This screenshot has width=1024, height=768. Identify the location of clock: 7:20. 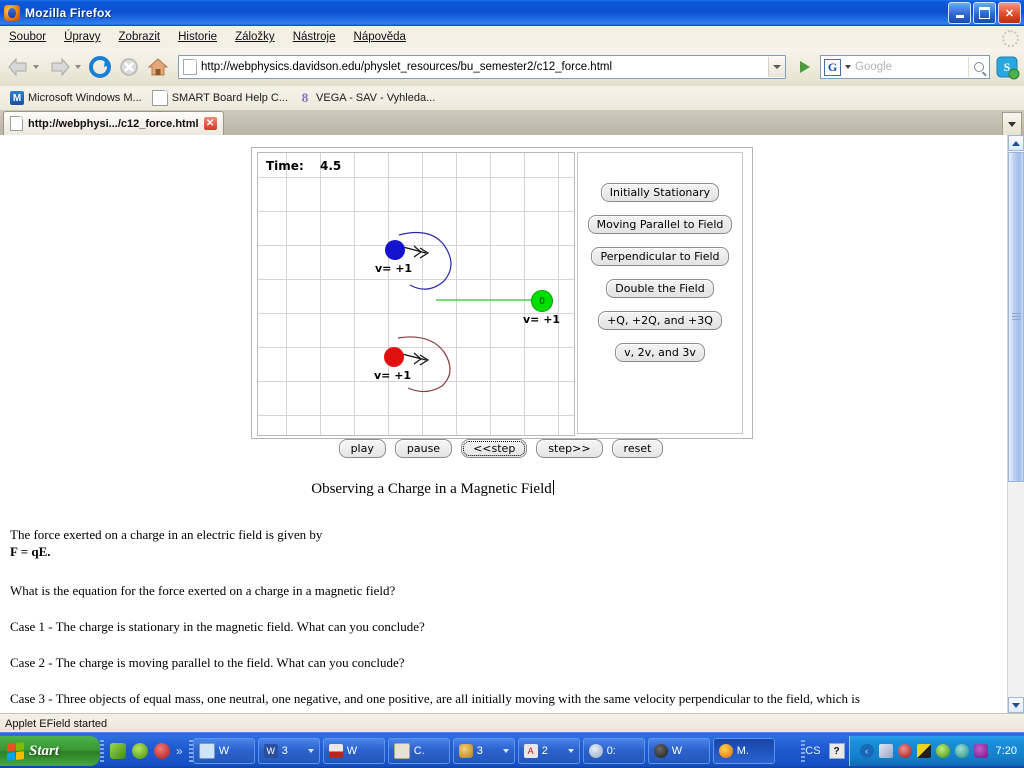
(1006, 751).